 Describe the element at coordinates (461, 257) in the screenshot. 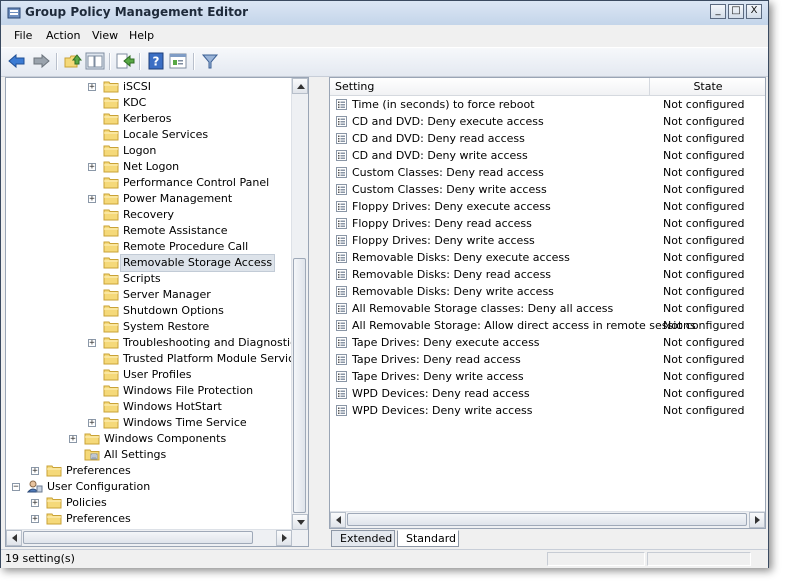

I see `setting-name: Removable Disks: Deny execute access` at that location.